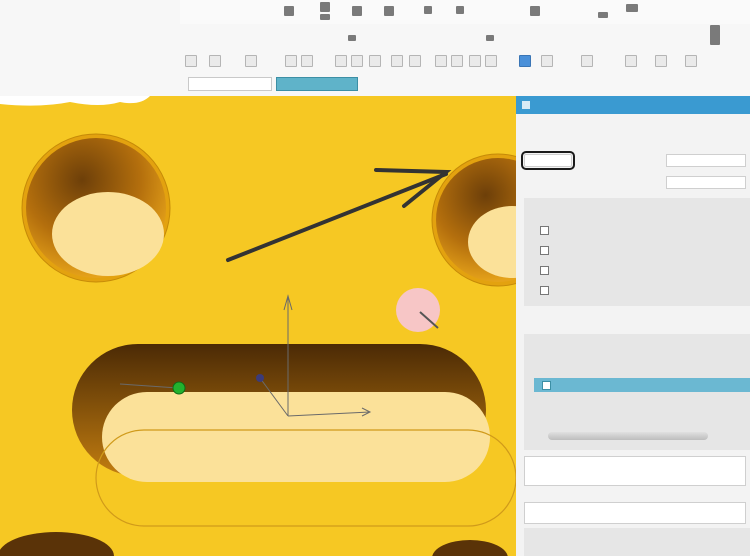 The image size is (750, 556). What do you see at coordinates (535, 11) in the screenshot?
I see `settings-icon` at bounding box center [535, 11].